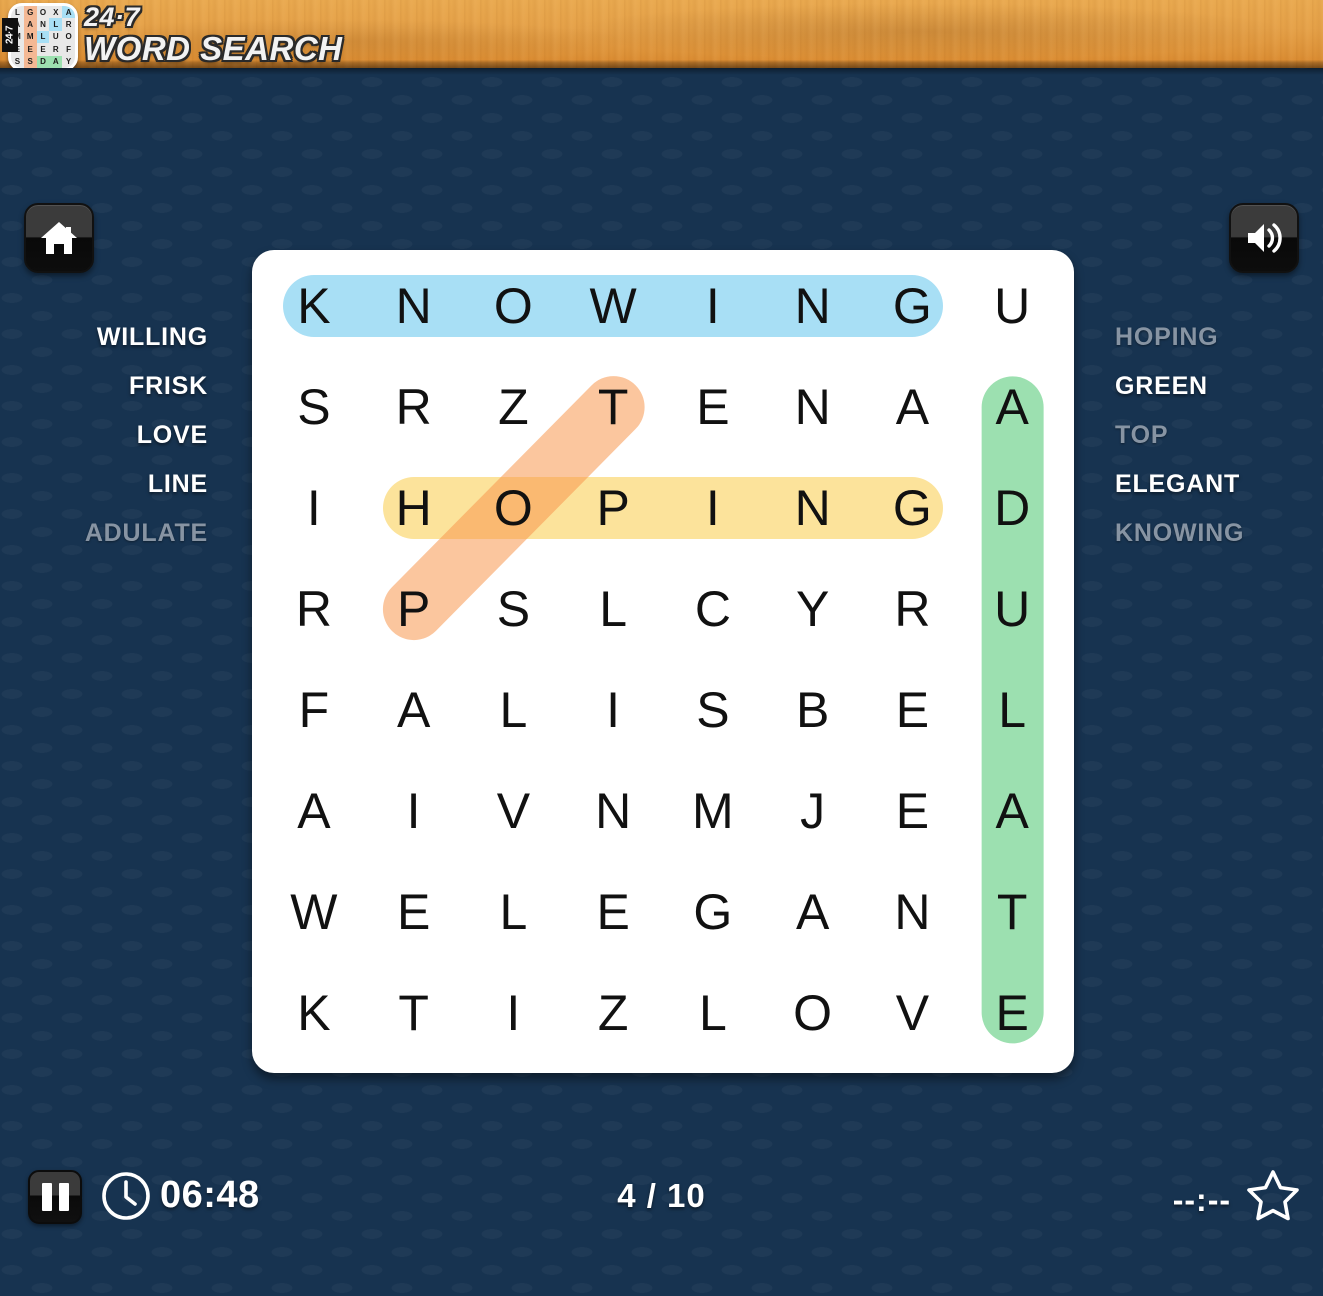  What do you see at coordinates (813, 508) in the screenshot?
I see `grid-cell-r2c5: N` at bounding box center [813, 508].